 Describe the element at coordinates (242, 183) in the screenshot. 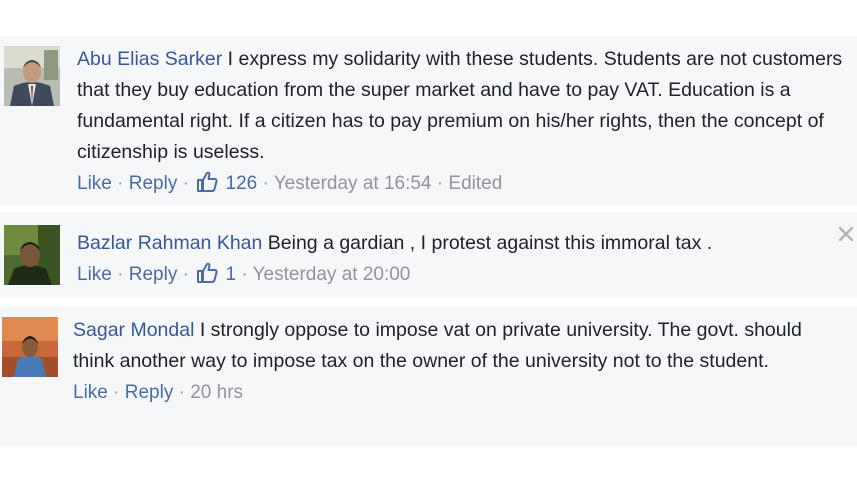

I see `like-count: 126` at that location.